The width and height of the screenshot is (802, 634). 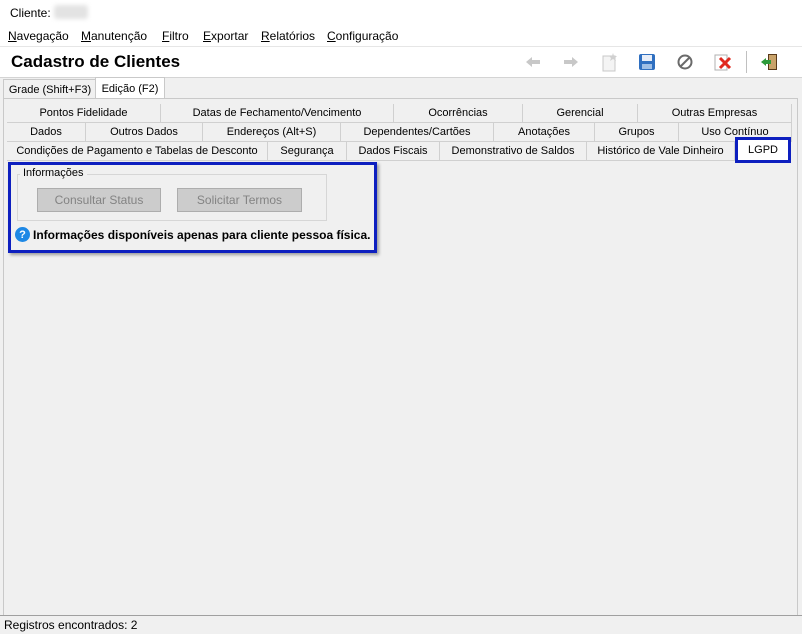 I want to click on form-header: Cadastro de Clientes, so click(x=401, y=62).